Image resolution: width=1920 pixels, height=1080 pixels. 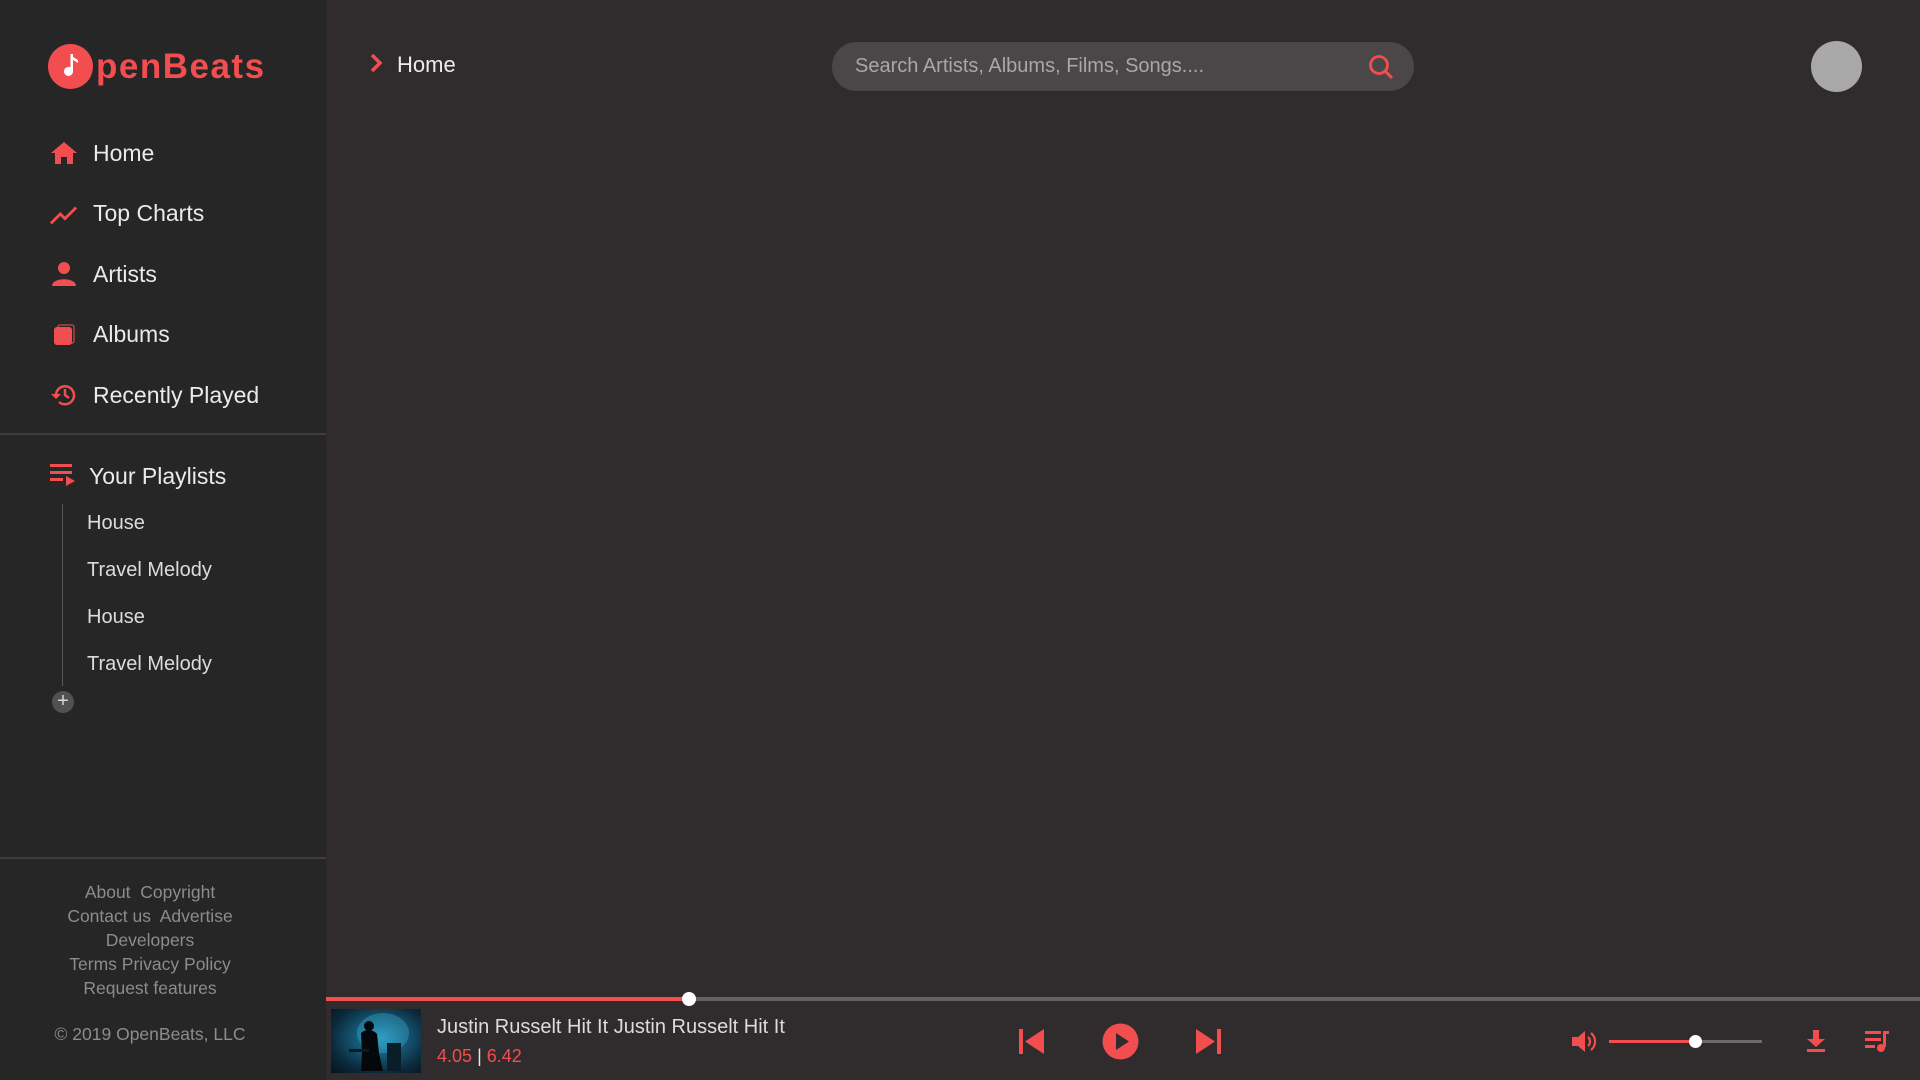 I want to click on chevron-right-icon, so click(x=376, y=65).